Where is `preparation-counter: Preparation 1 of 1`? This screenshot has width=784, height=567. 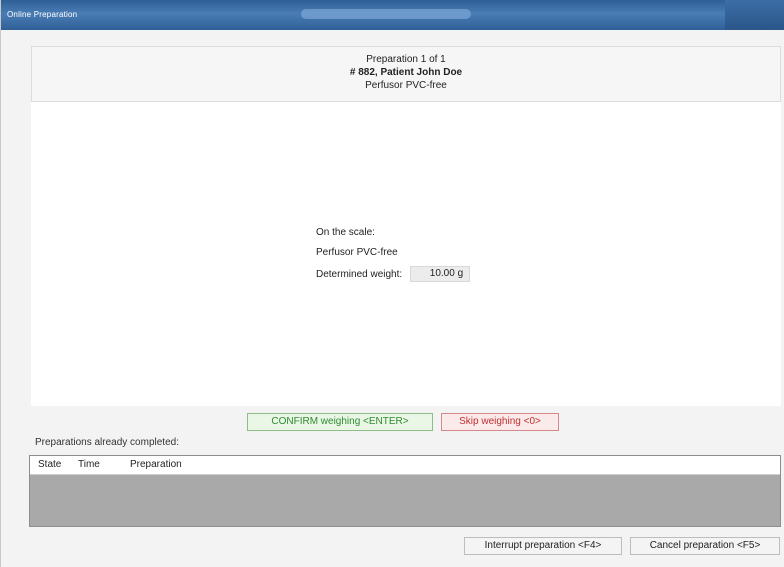 preparation-counter: Preparation 1 of 1 is located at coordinates (406, 59).